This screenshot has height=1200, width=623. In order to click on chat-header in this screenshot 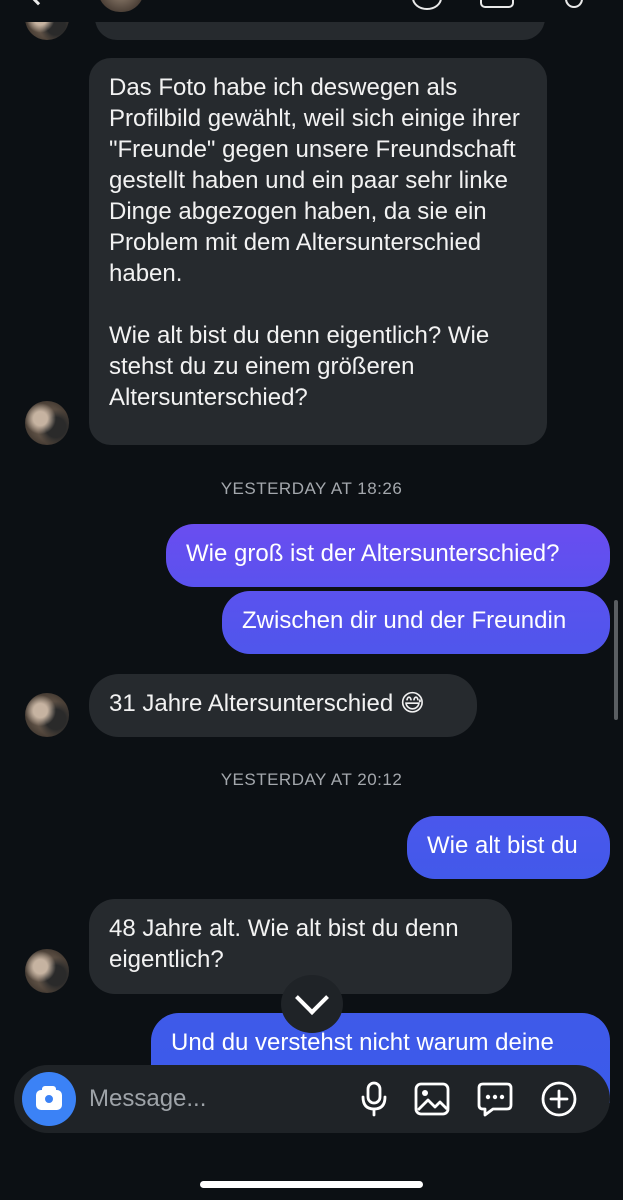, I will do `click(311, 11)`.